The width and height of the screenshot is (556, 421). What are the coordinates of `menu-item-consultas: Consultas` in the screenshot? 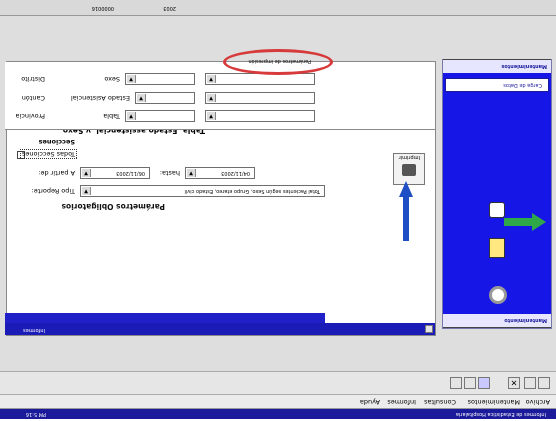 It's located at (440, 402).